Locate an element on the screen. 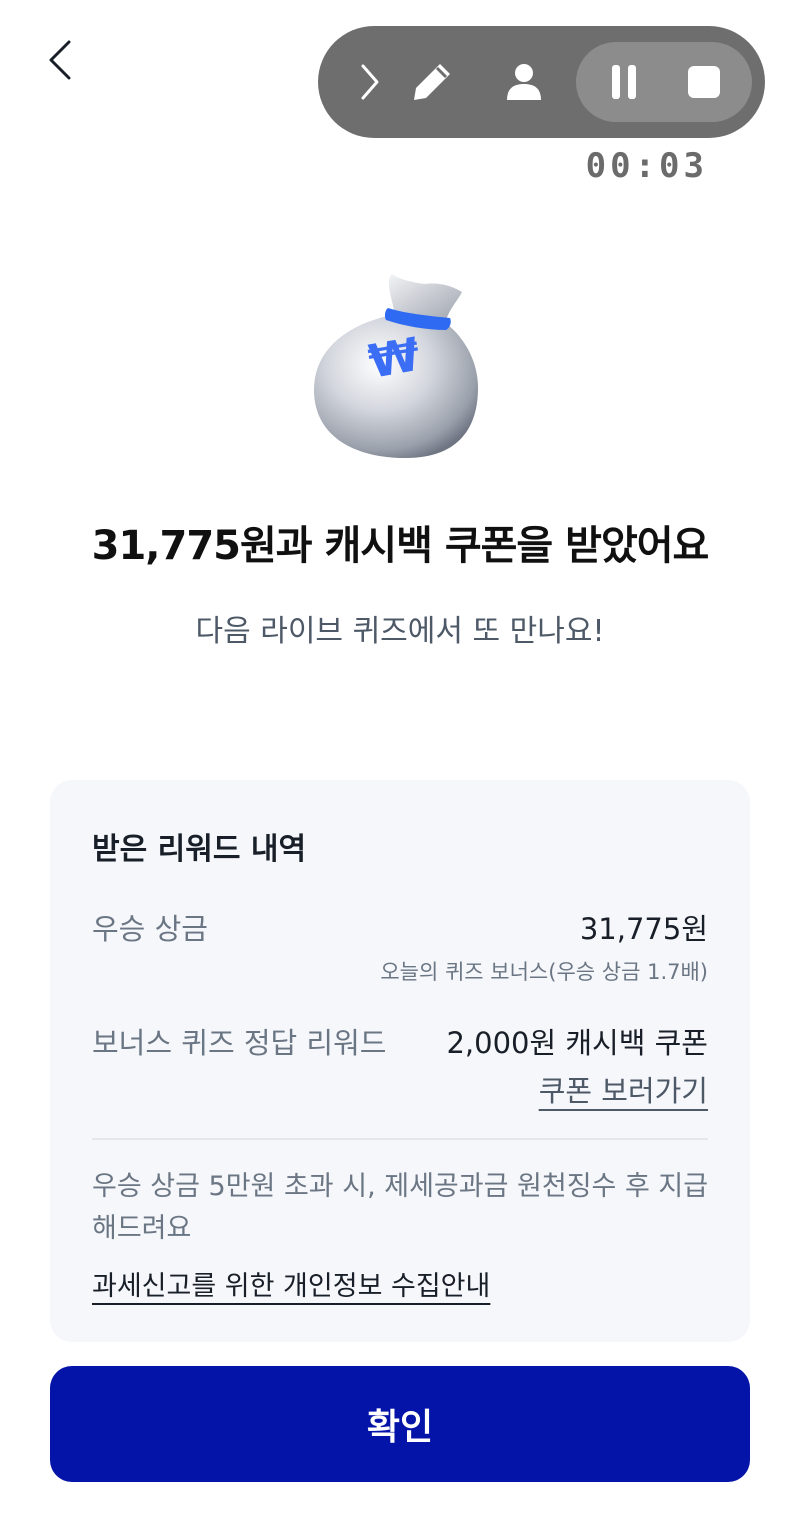  divider is located at coordinates (400, 1139).